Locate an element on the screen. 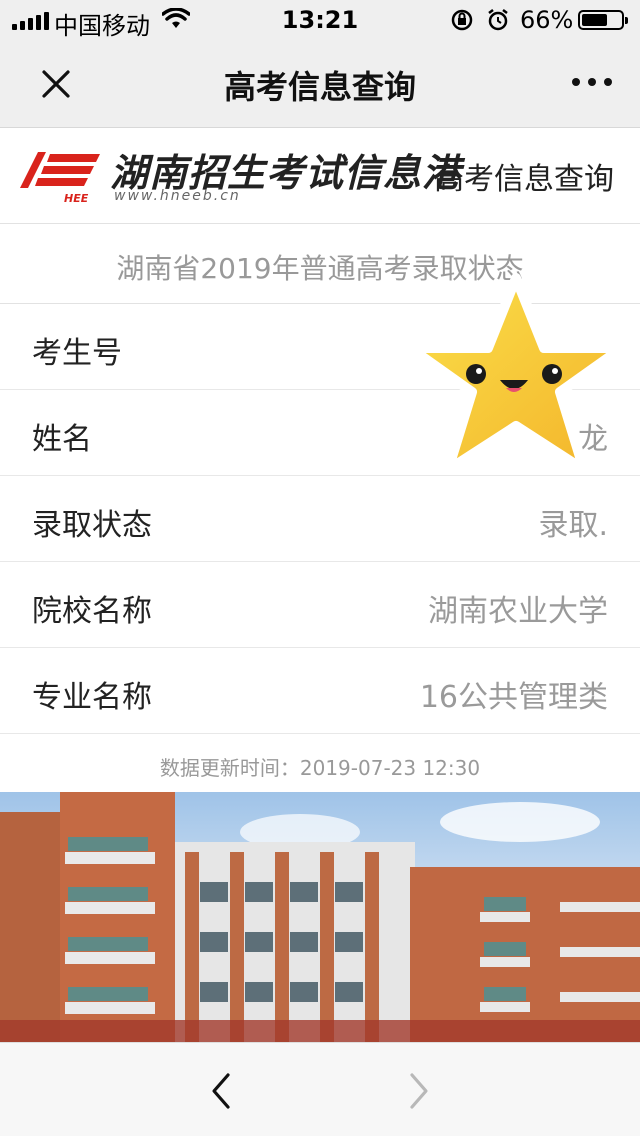 Image resolution: width=640 pixels, height=1136 pixels. site-header: HEE 湖南招生考试信息港 www.hneeb.cn 高考信息查询 is located at coordinates (320, 176).